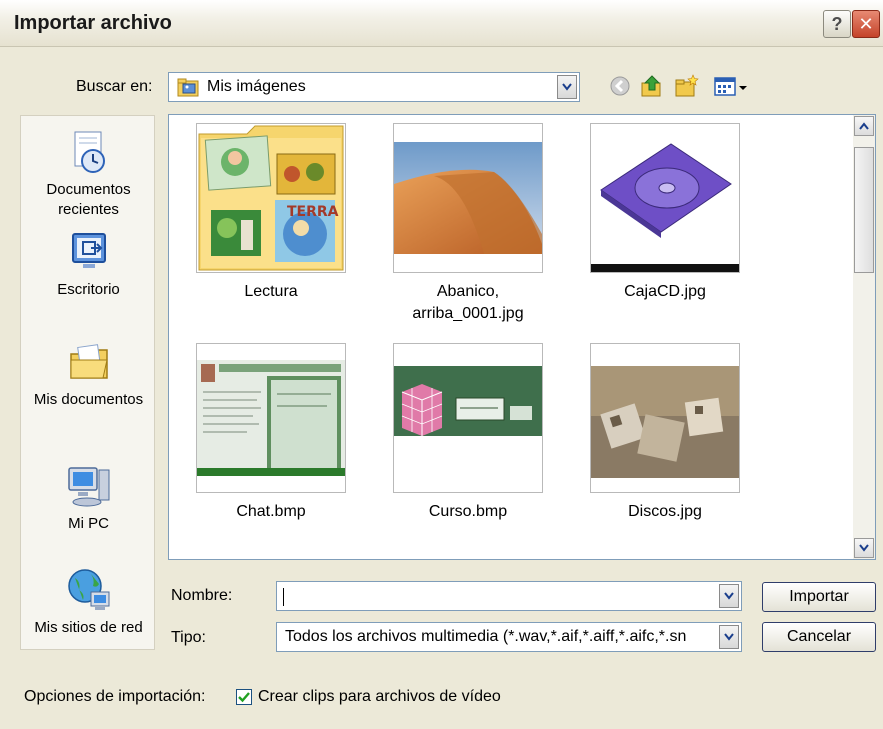 This screenshot has width=883, height=729. Describe the element at coordinates (202, 595) in the screenshot. I see `filename-label: Nombre:` at that location.